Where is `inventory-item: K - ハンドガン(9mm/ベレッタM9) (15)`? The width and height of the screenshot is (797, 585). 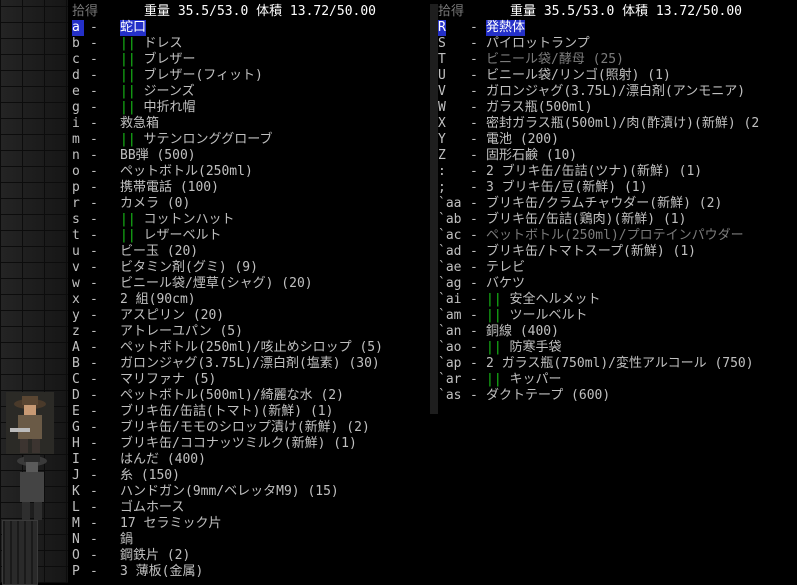
inventory-item: K - ハンドガン(9mm/ベレッタM9) (15) is located at coordinates (251, 492).